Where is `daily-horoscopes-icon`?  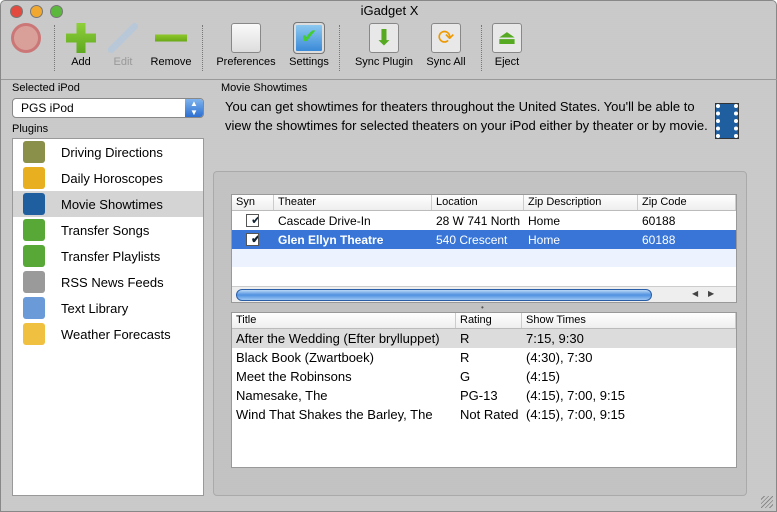 daily-horoscopes-icon is located at coordinates (34, 178).